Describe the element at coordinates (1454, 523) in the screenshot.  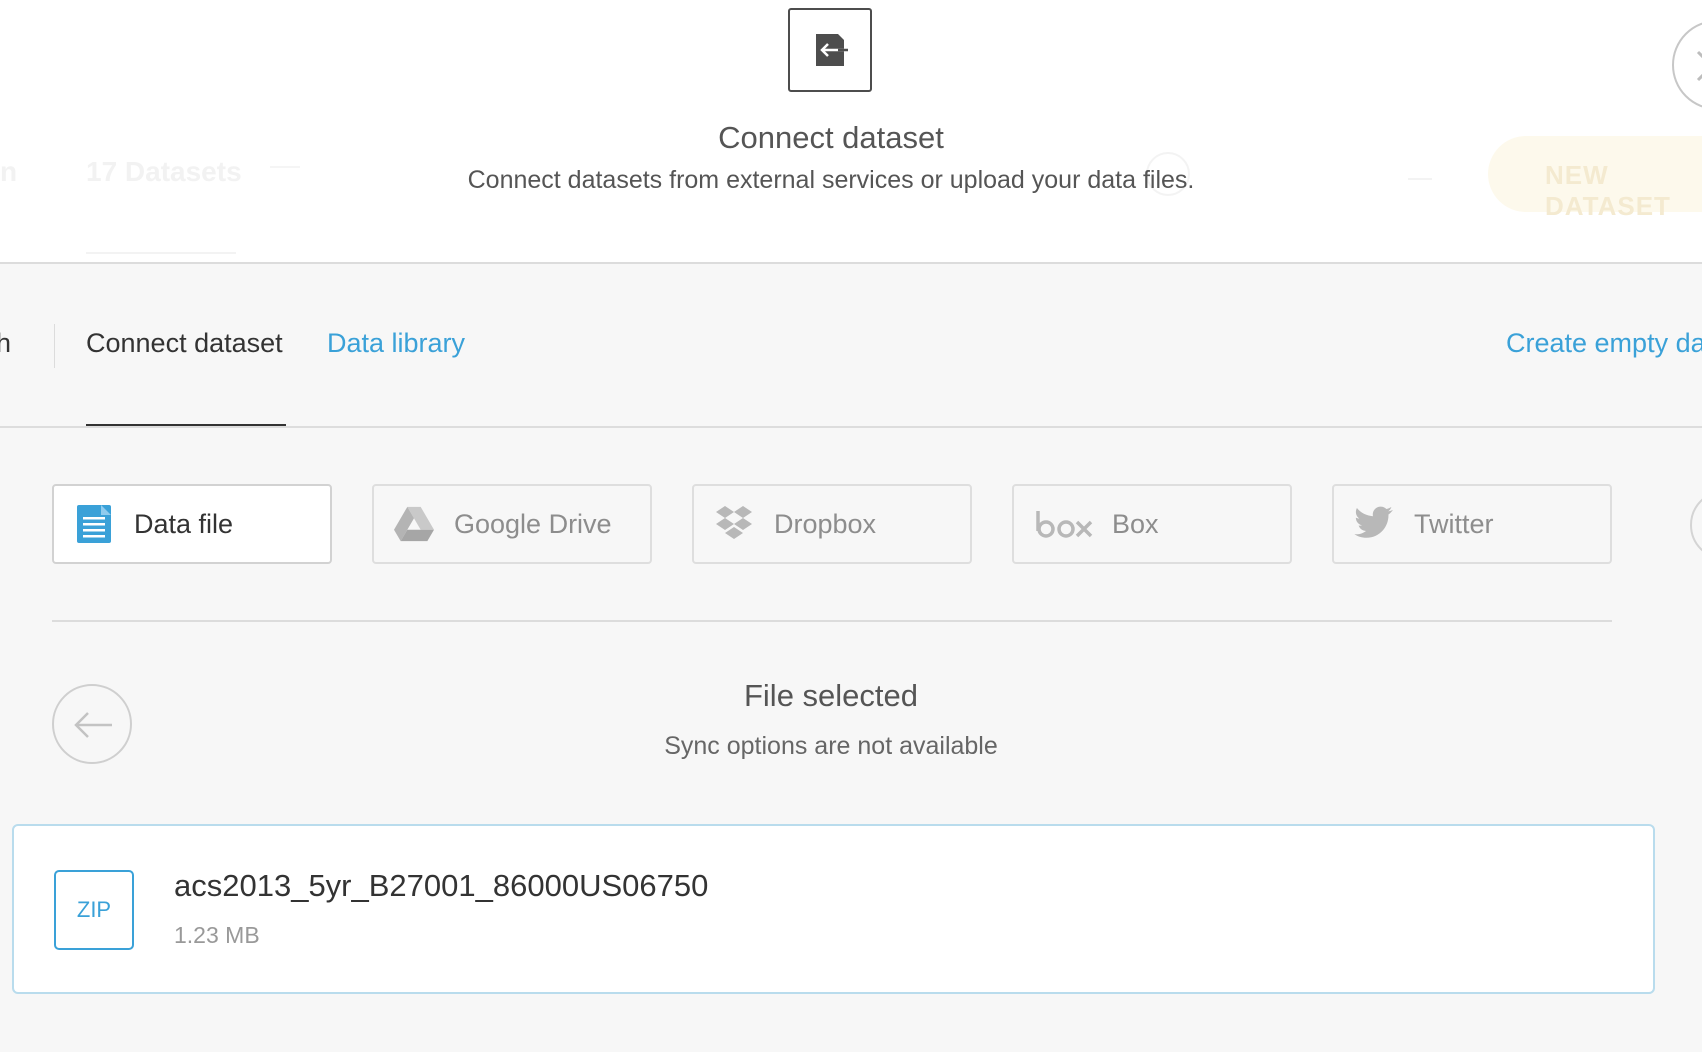
I see `source-label: Twitter` at that location.